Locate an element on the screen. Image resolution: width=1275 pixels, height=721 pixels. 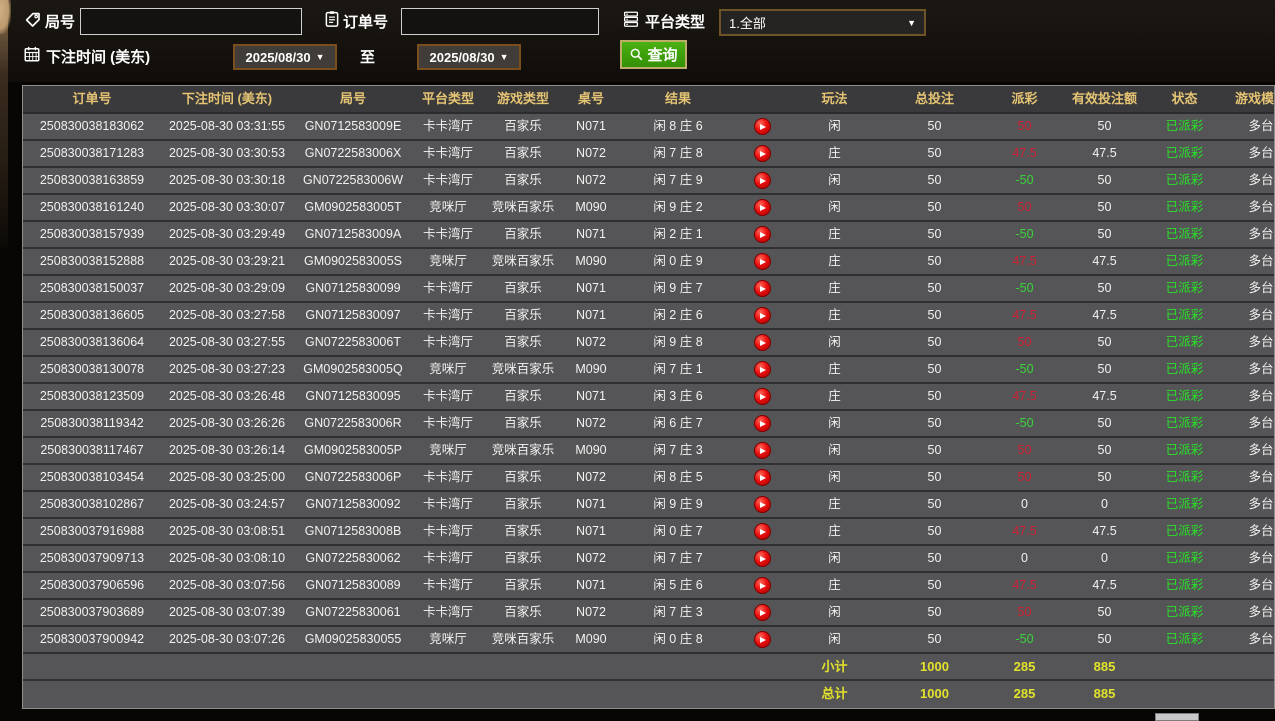
bottom-partial-control is located at coordinates (1177, 717).